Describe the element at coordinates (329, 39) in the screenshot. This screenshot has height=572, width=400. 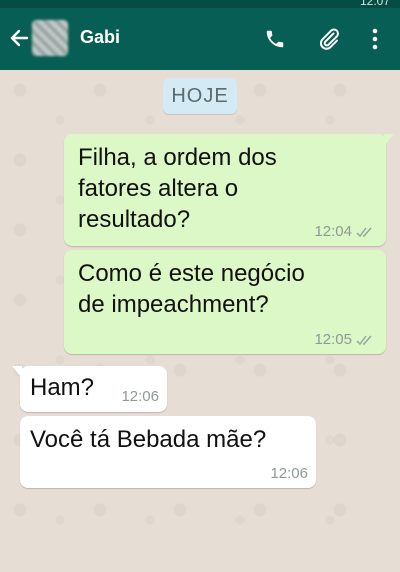
I see `paperclip-icon` at that location.